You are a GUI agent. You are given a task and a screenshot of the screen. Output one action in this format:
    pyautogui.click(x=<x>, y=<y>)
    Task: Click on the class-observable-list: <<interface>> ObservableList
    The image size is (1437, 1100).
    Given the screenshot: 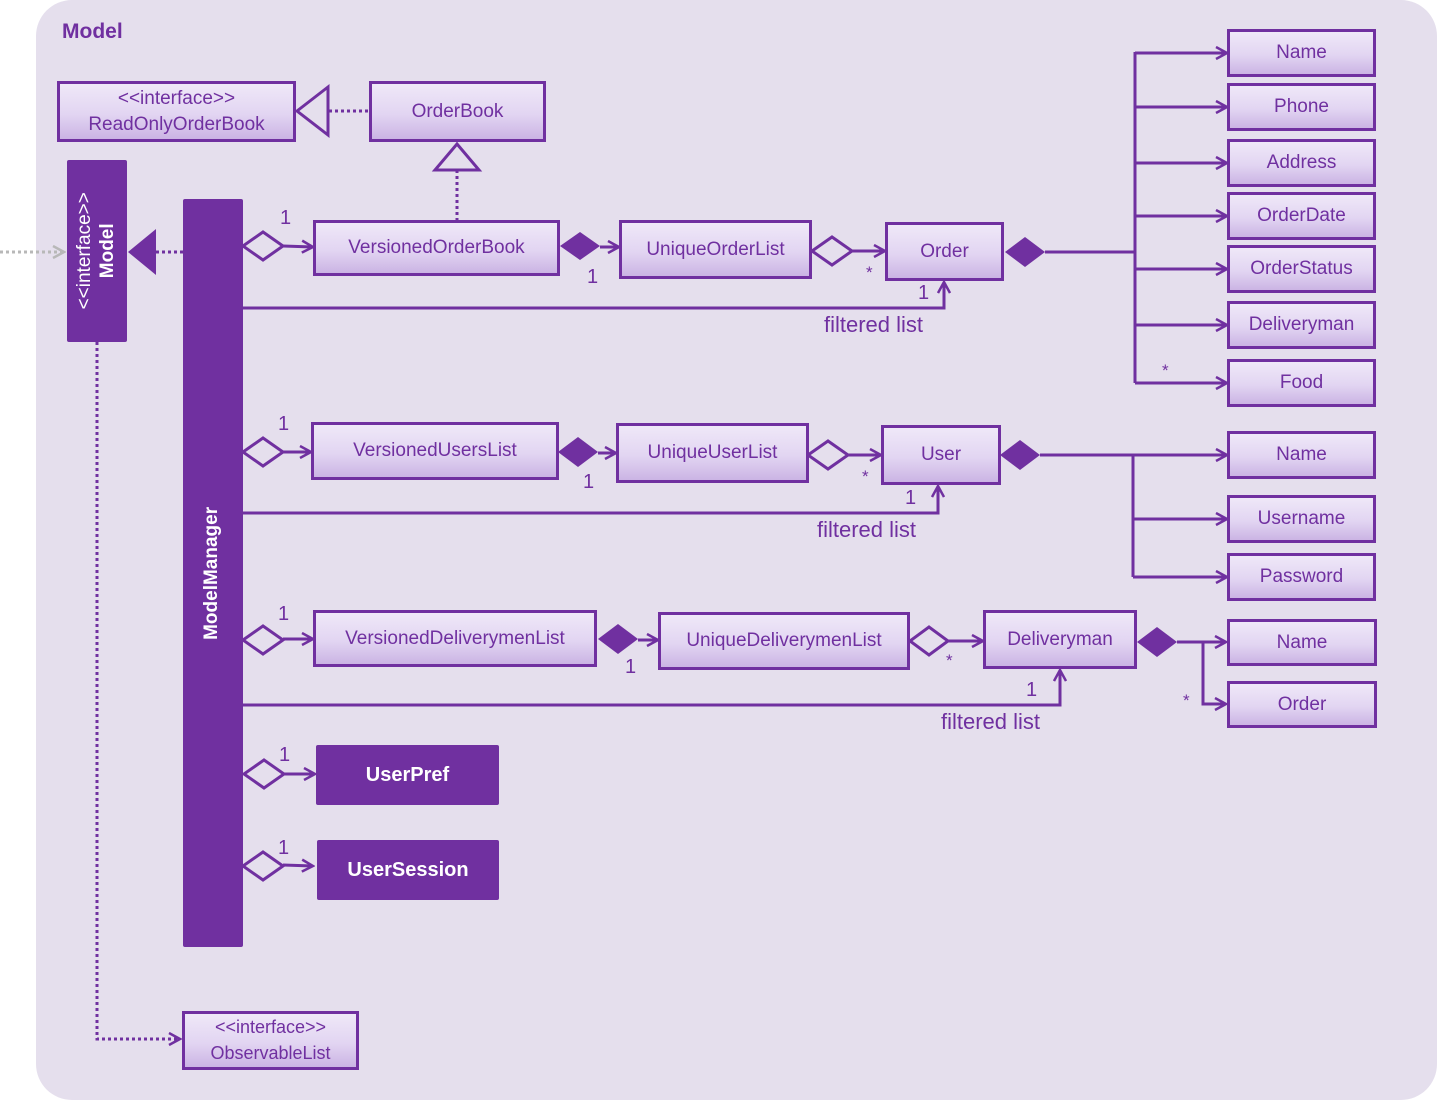 What is the action you would take?
    pyautogui.click(x=270, y=1040)
    